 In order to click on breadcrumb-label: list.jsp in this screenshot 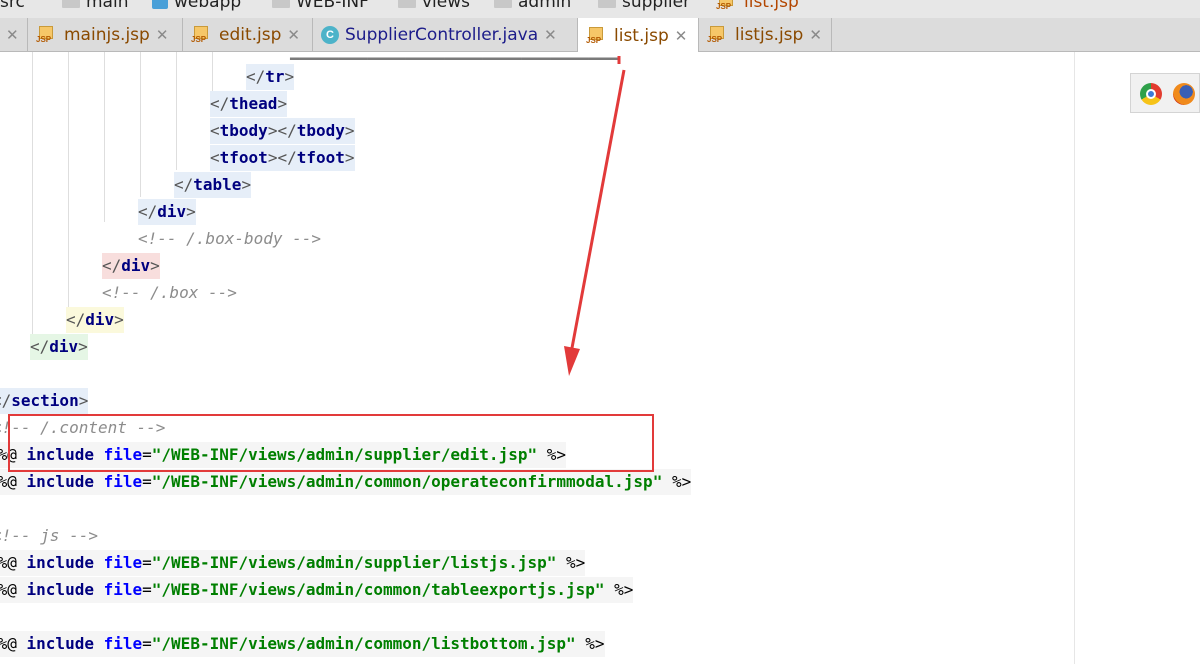, I will do `click(771, 6)`.